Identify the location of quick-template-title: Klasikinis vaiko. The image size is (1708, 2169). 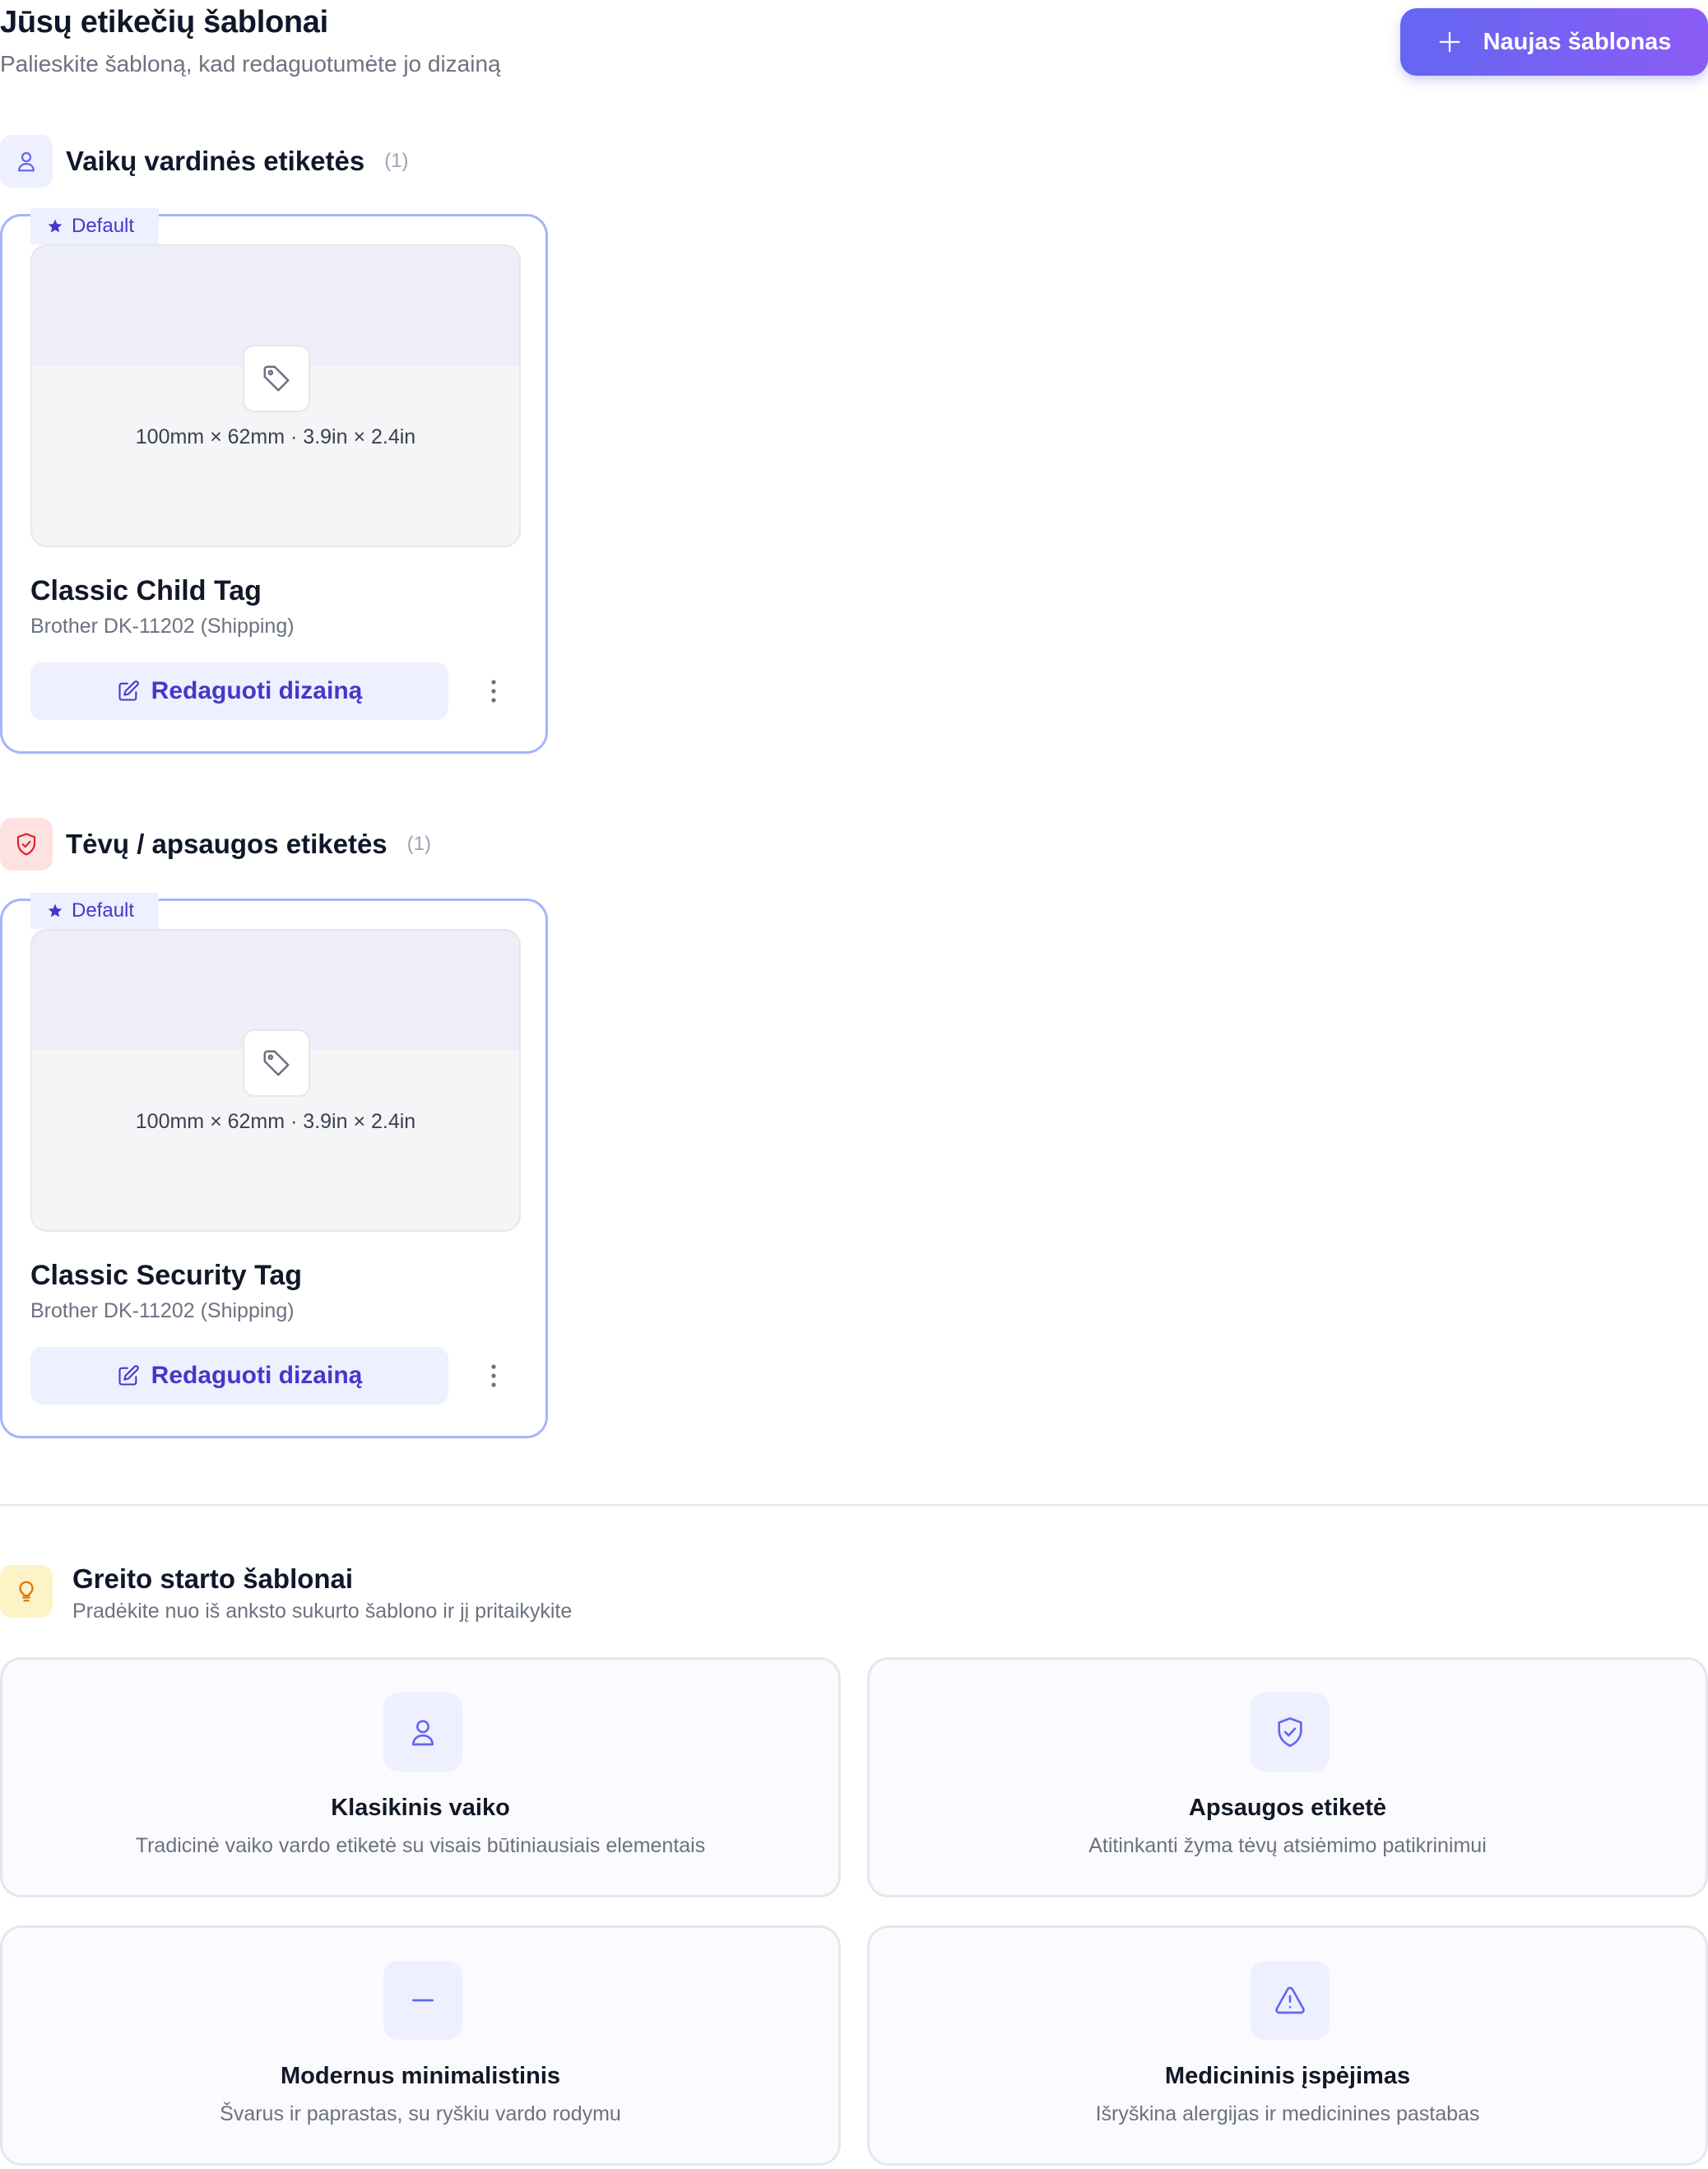
(420, 1808).